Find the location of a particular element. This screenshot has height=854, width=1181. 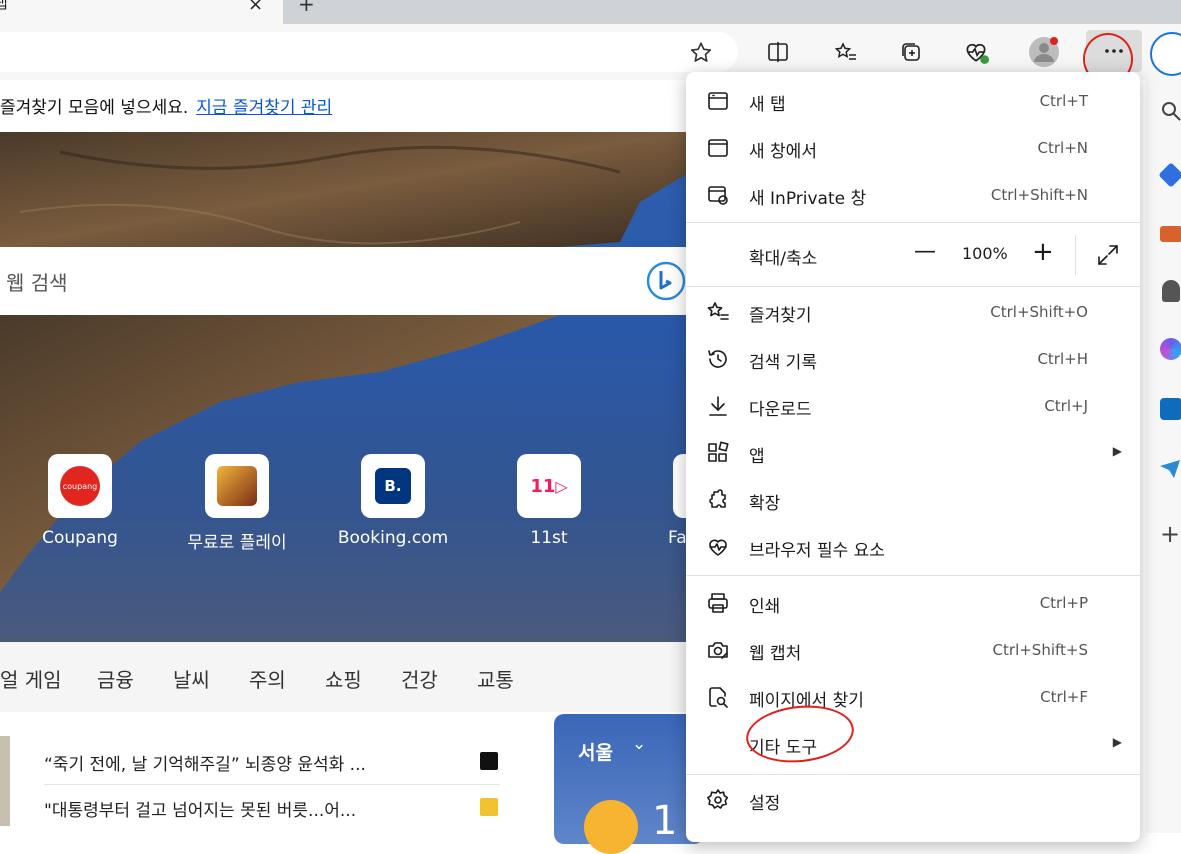

favorites-list-icon is located at coordinates (846, 52).